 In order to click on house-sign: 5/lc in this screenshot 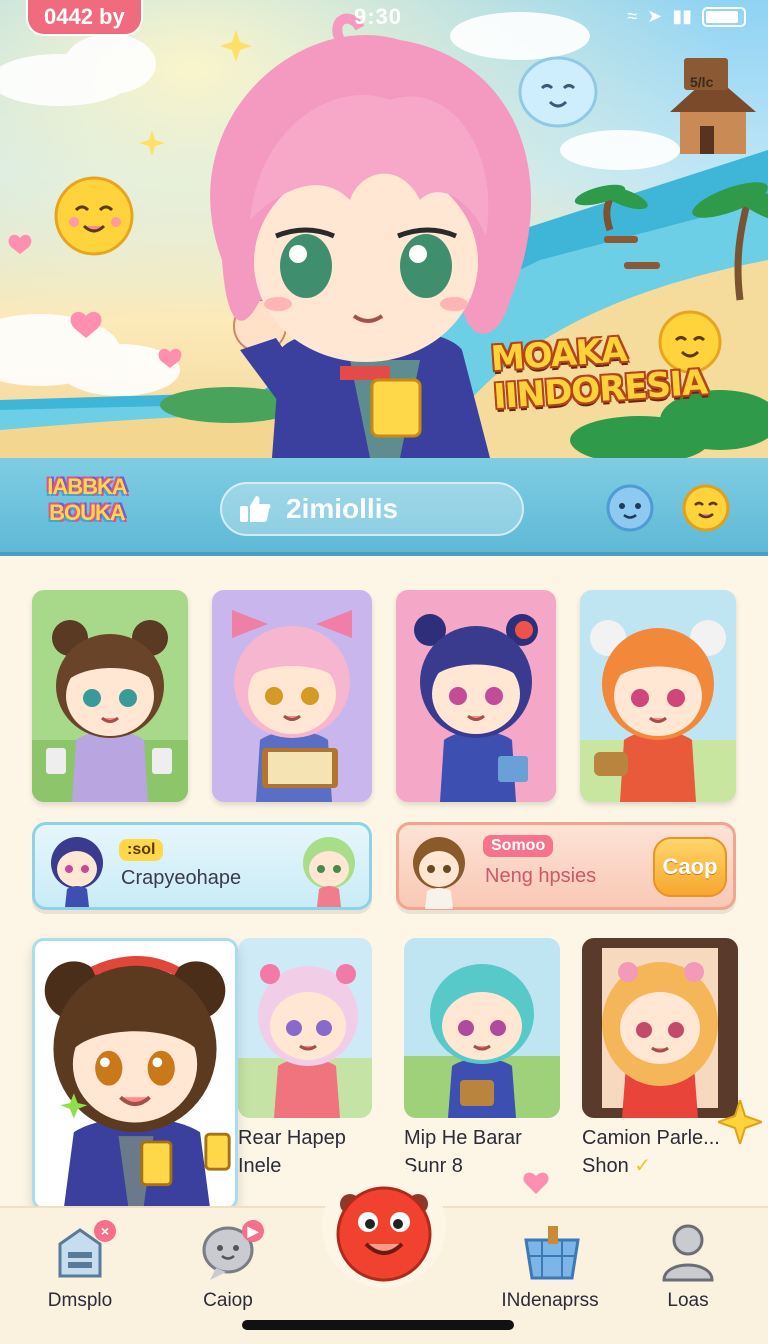, I will do `click(702, 82)`.